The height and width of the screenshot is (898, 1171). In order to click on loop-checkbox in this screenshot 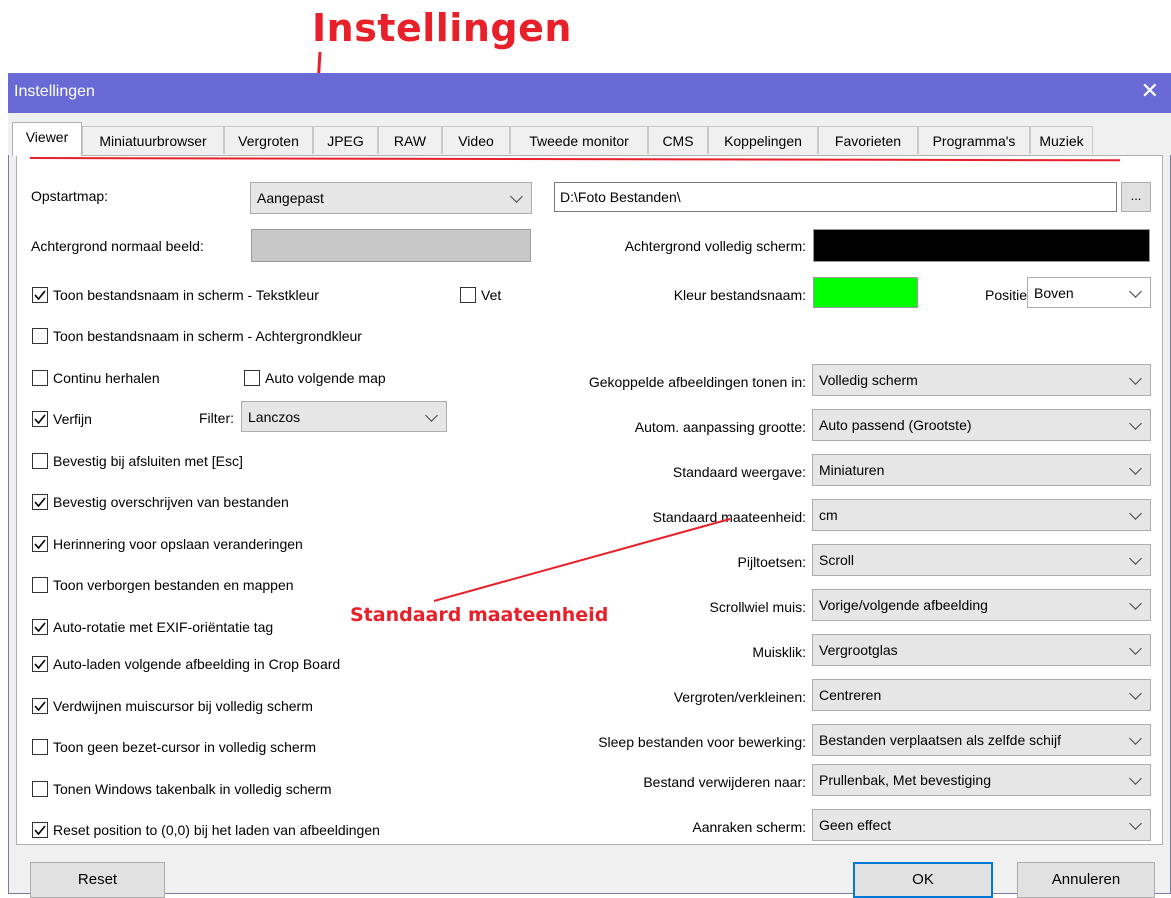, I will do `click(40, 378)`.